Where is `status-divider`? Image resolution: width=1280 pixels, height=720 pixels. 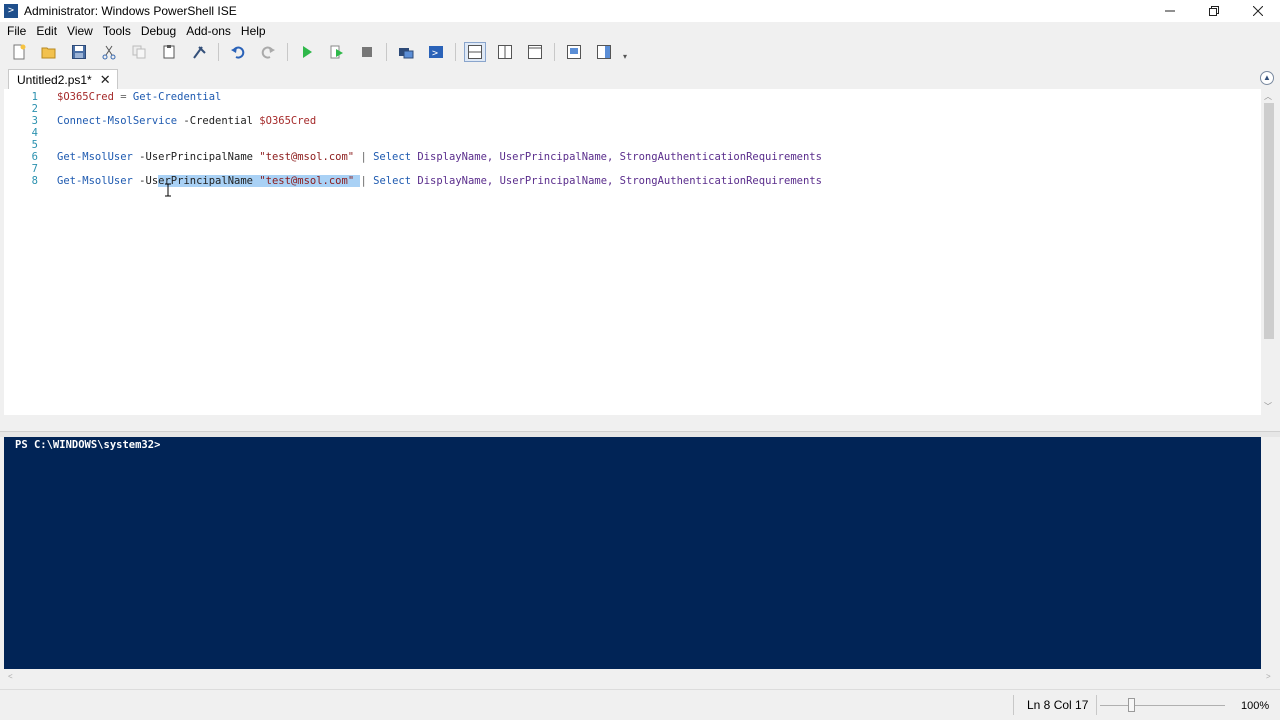
status-divider is located at coordinates (1096, 705).